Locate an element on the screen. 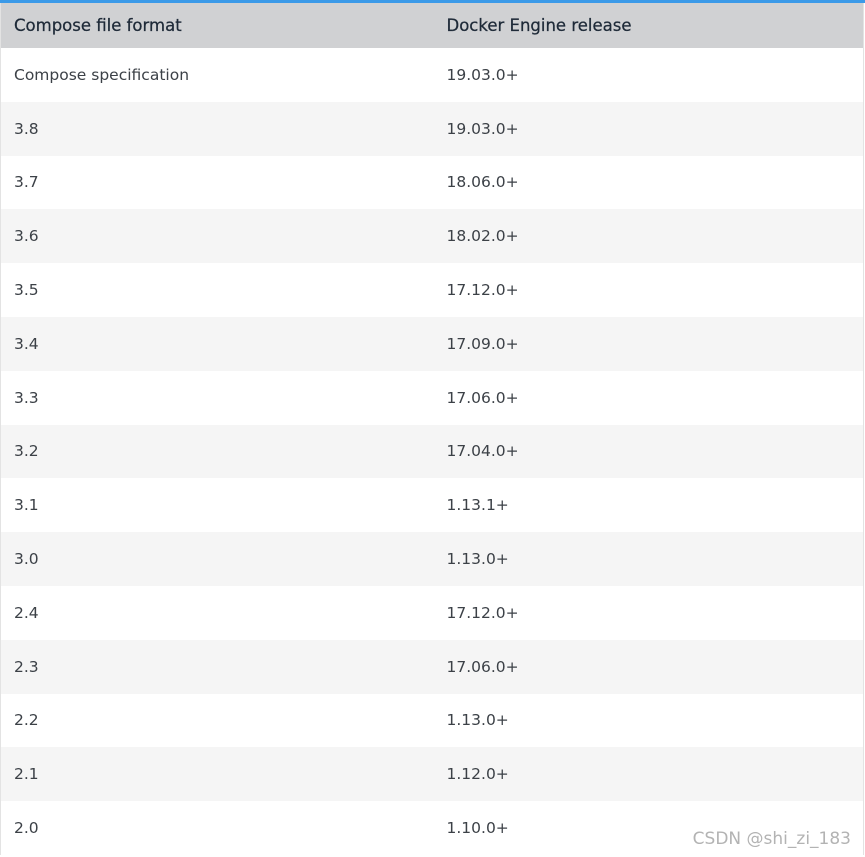  table-row: 3.0 1.13.0+ is located at coordinates (432, 559).